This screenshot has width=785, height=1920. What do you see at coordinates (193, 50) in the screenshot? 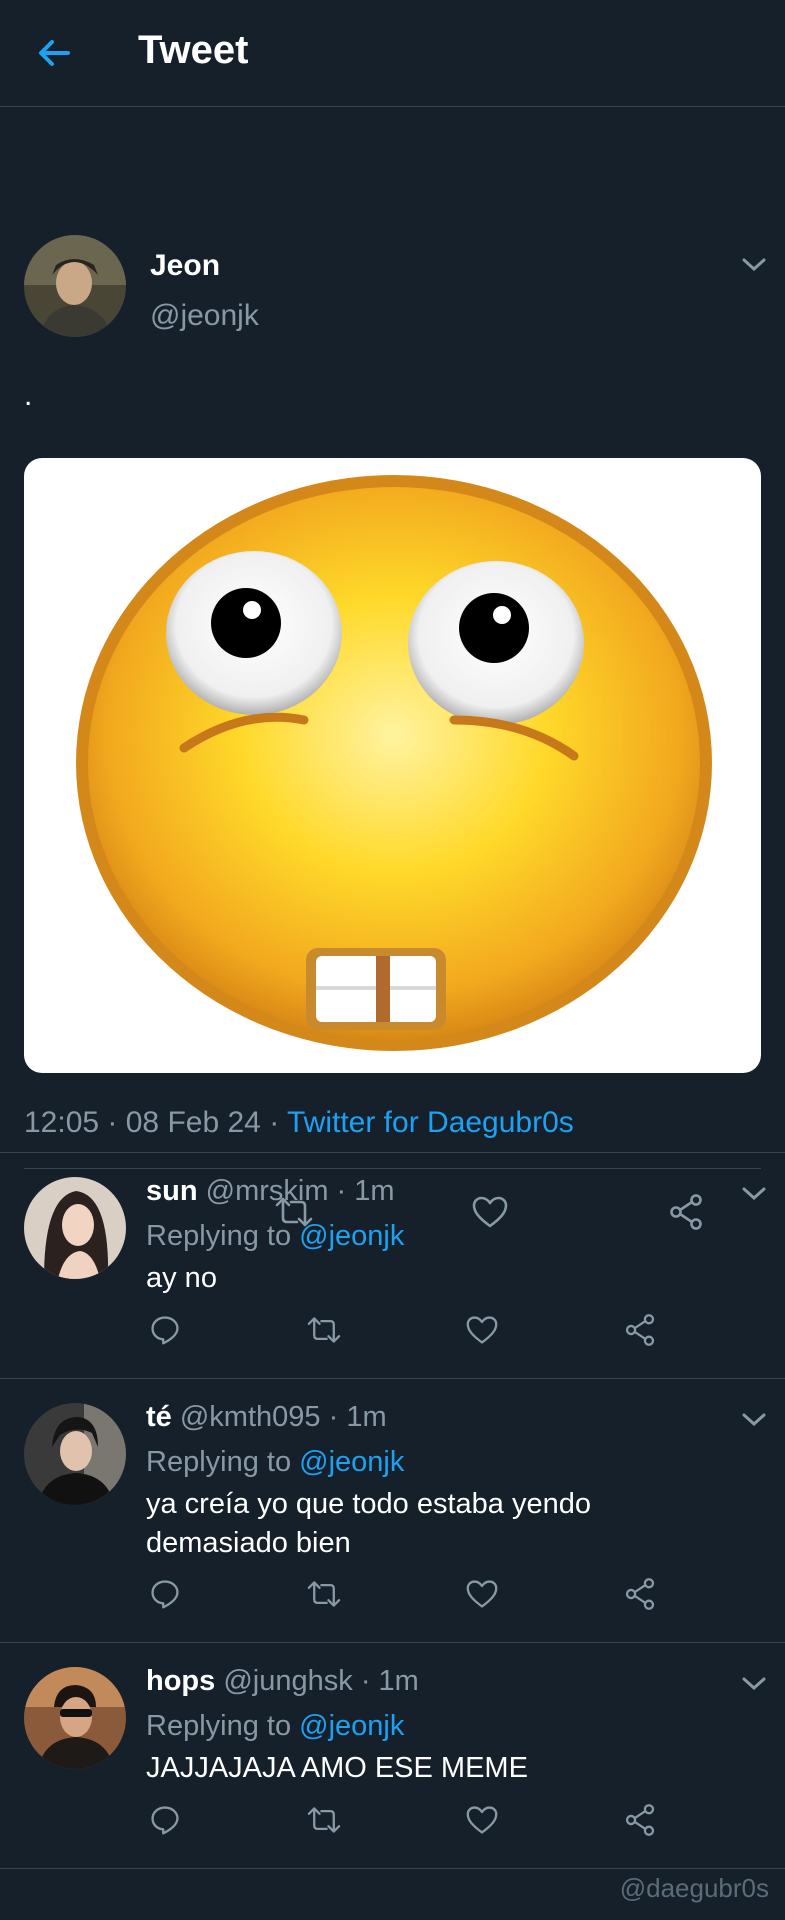
I see `page-title: Tweet` at bounding box center [193, 50].